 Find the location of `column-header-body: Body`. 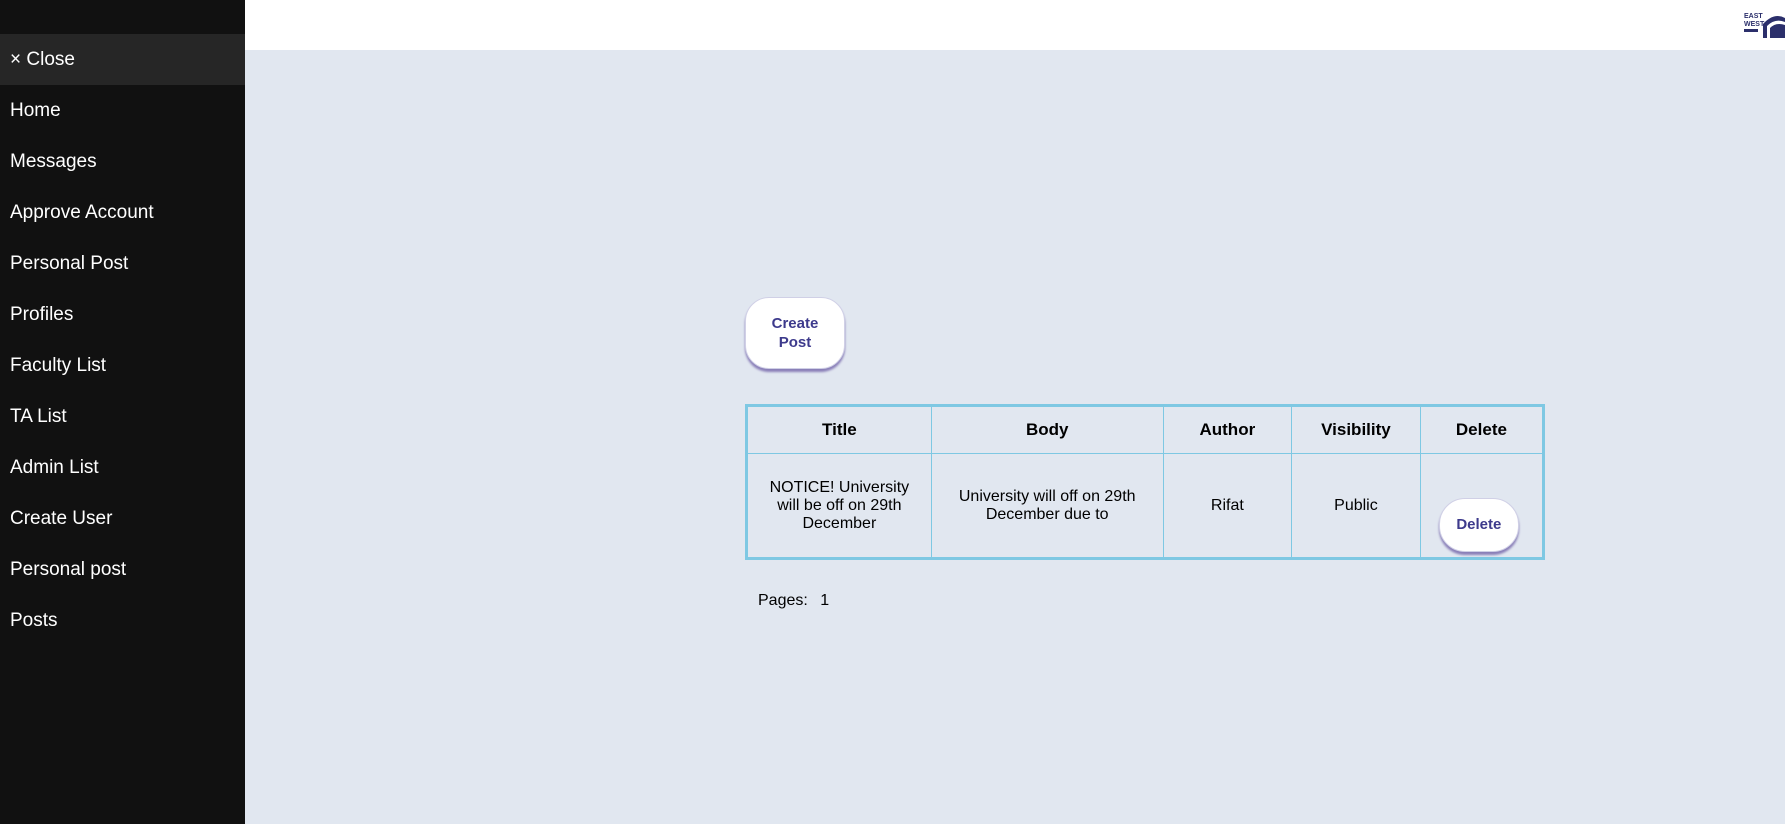

column-header-body: Body is located at coordinates (1047, 429).